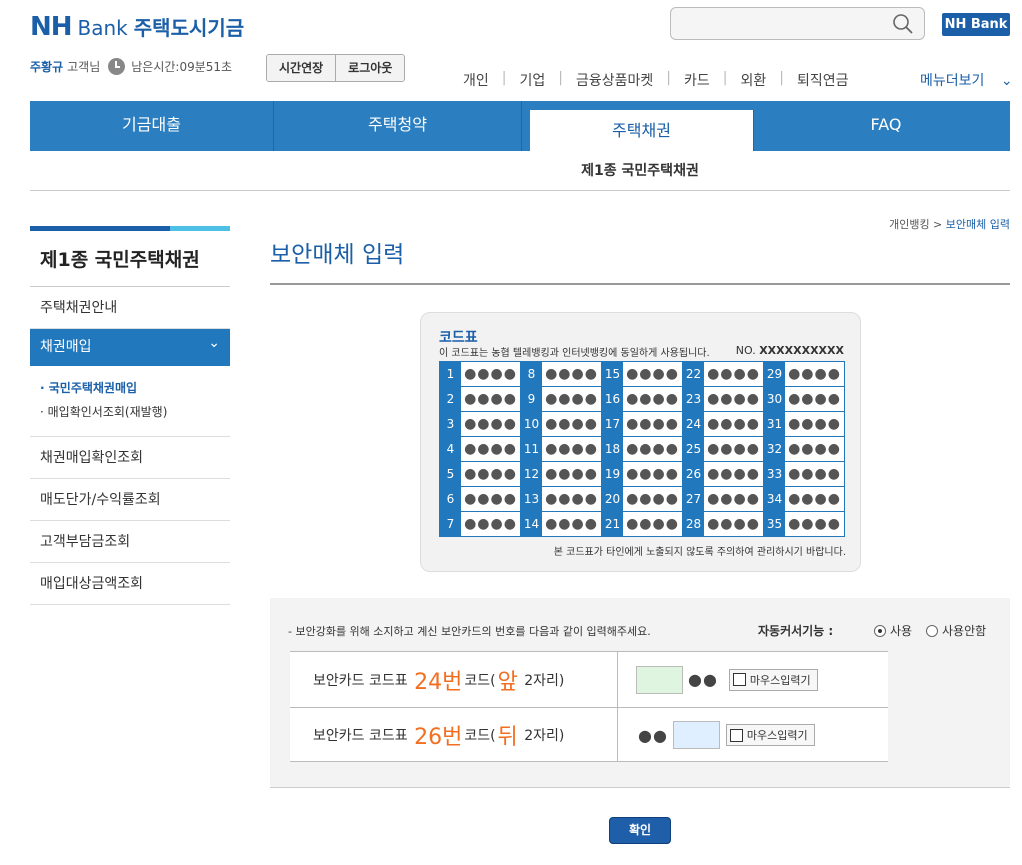 The height and width of the screenshot is (865, 1022). I want to click on code-cell: 3 ●●●●, so click(480, 424).